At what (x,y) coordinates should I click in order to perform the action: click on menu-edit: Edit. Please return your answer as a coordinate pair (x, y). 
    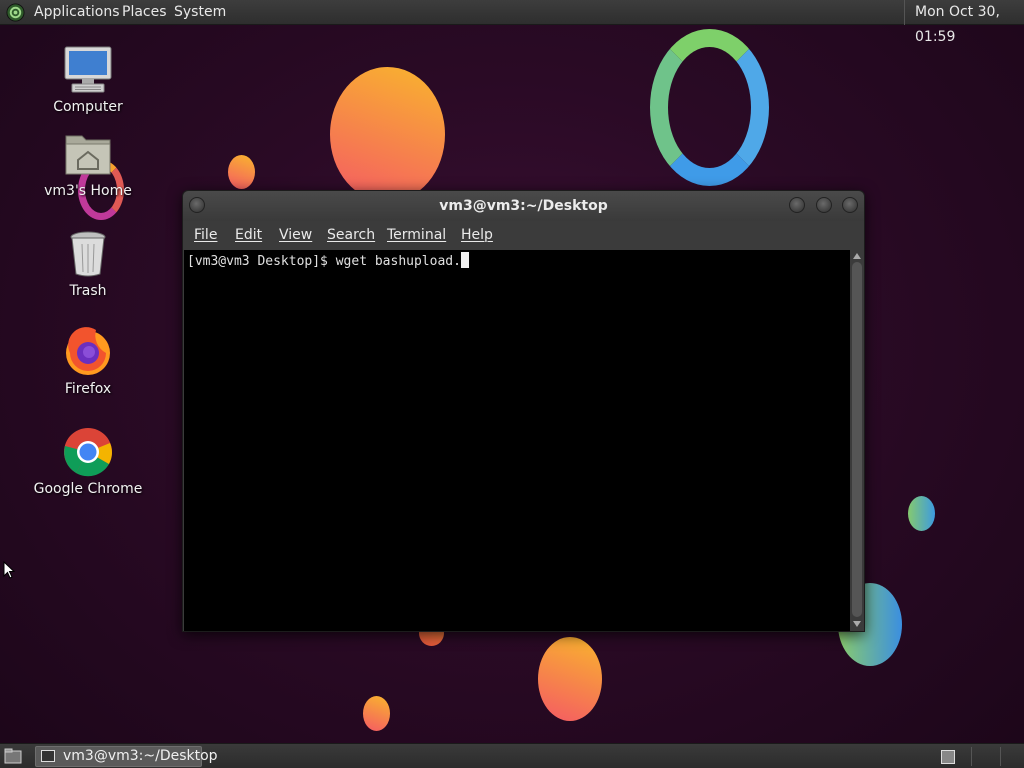
    Looking at the image, I should click on (248, 235).